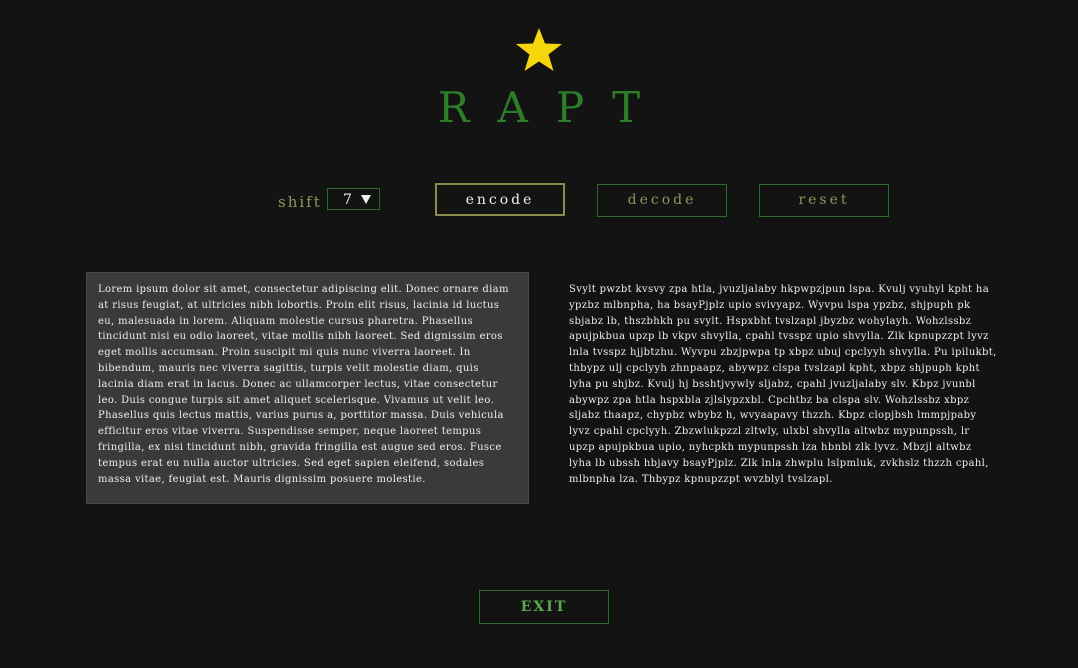  What do you see at coordinates (353, 199) in the screenshot?
I see `shift-select: 7` at bounding box center [353, 199].